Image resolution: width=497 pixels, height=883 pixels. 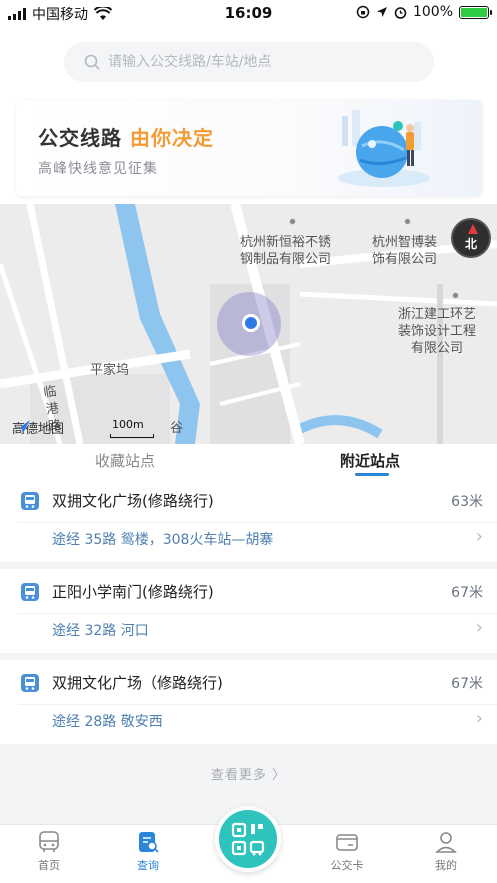 I want to click on card-icon, so click(x=347, y=842).